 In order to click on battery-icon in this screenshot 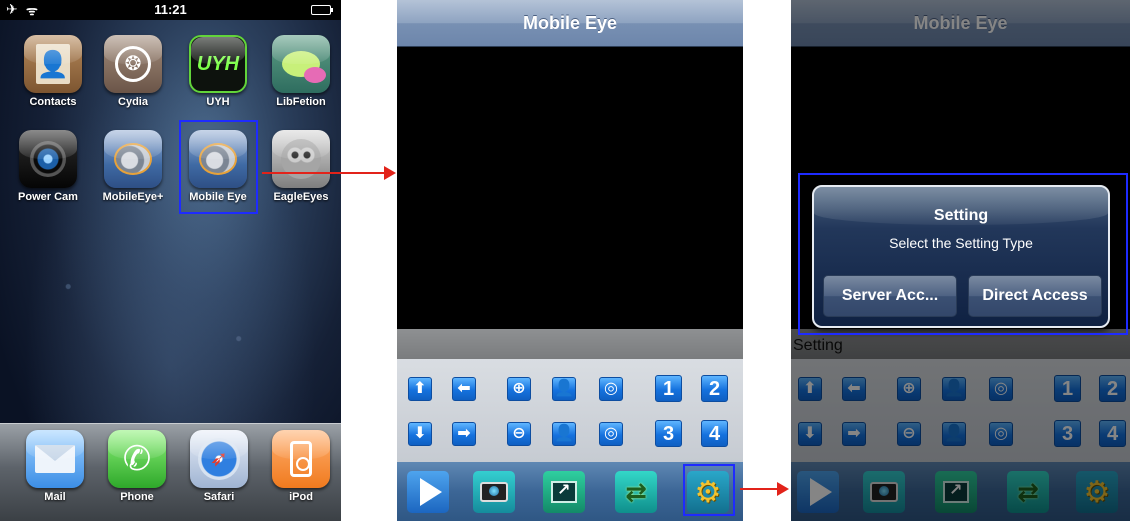, I will do `click(322, 10)`.